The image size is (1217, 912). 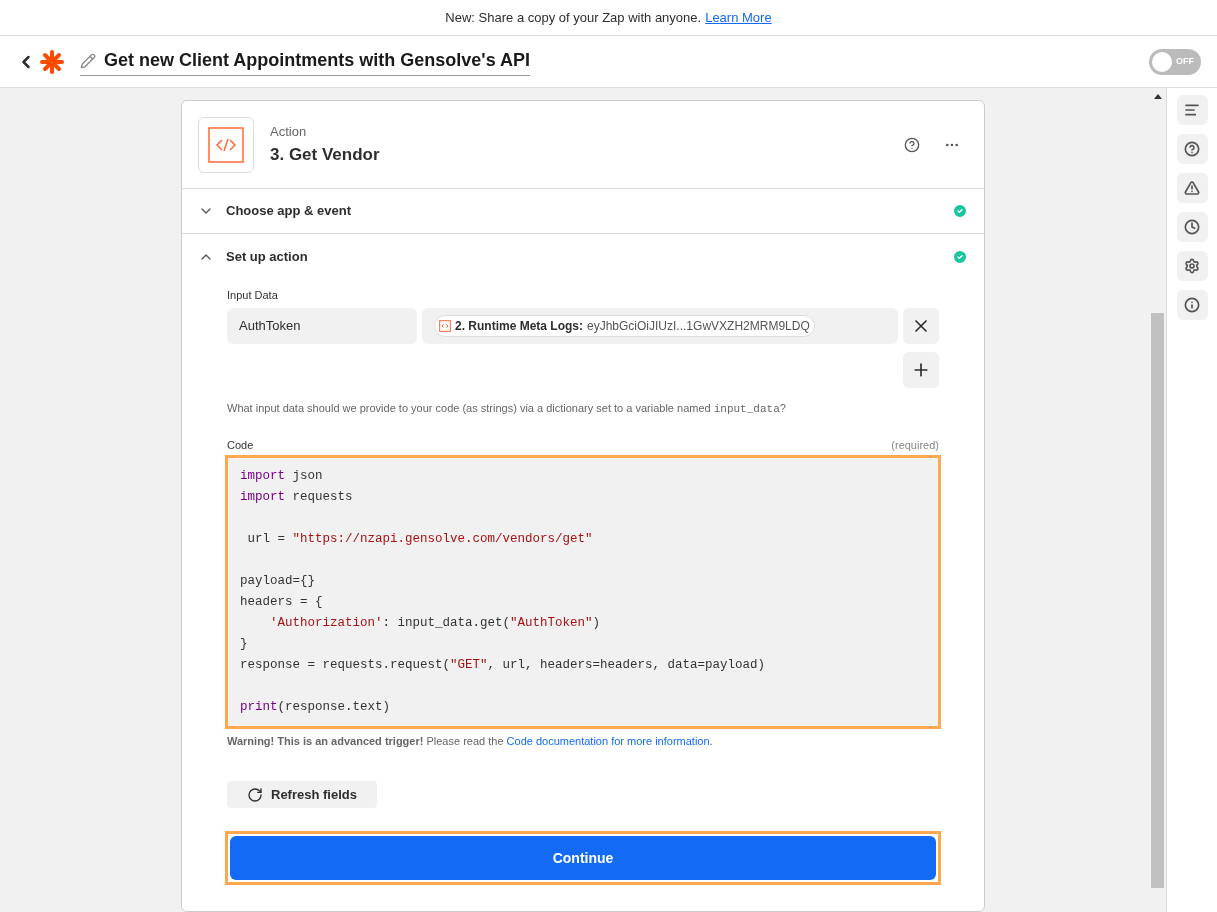 I want to click on step-title: 3. Get Vendor, so click(x=325, y=154).